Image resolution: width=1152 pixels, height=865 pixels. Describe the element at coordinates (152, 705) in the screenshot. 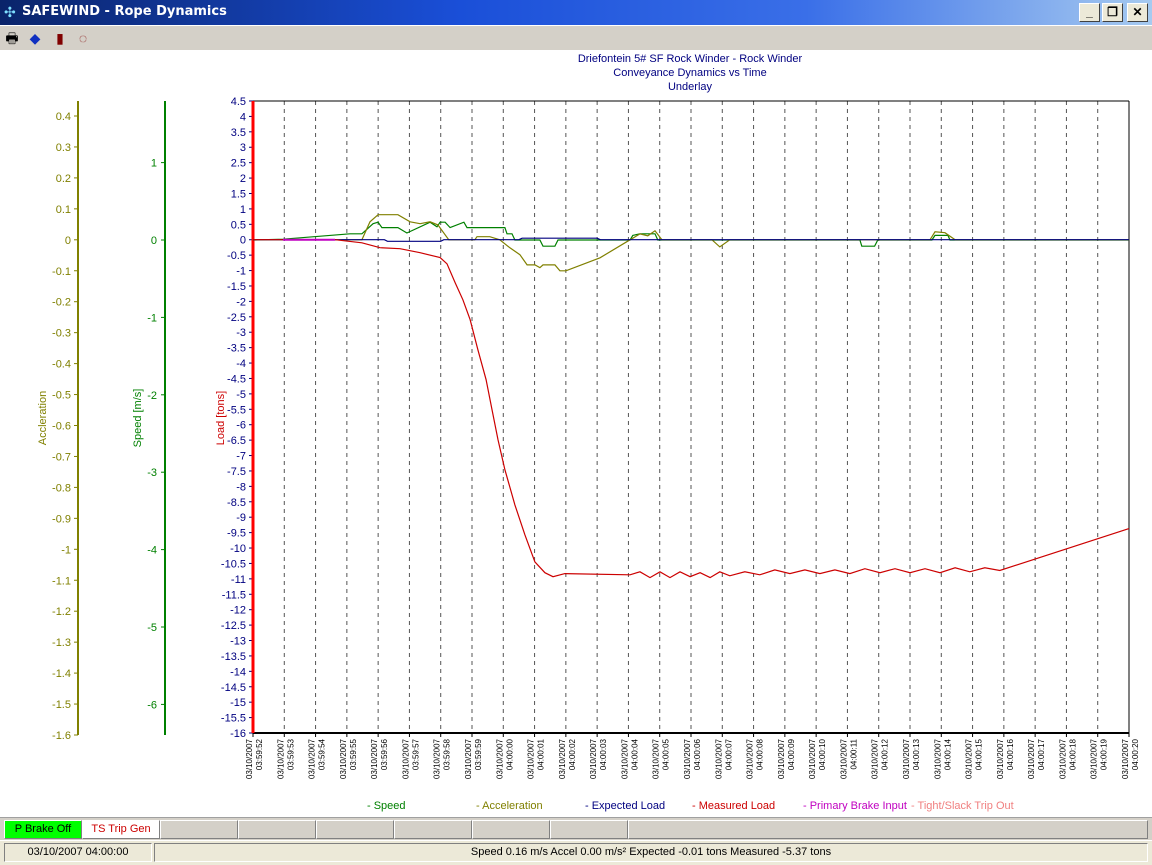

I see `speed-tick-label: -6` at that location.